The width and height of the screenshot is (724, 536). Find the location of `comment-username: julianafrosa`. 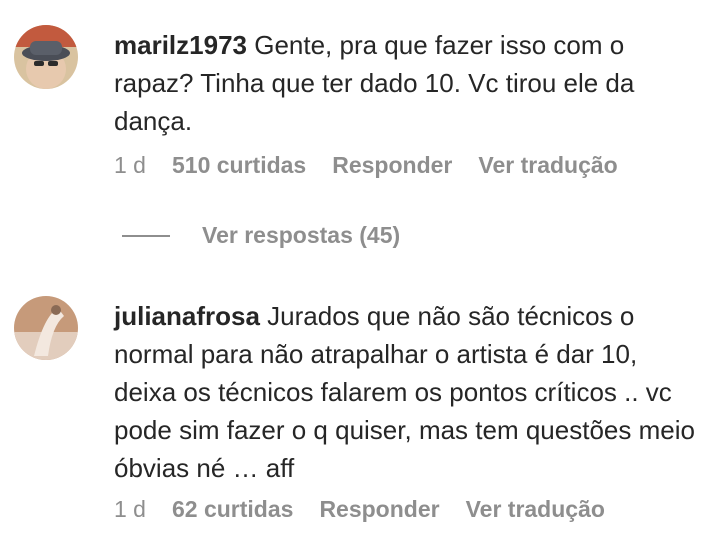

comment-username: julianafrosa is located at coordinates (187, 316).